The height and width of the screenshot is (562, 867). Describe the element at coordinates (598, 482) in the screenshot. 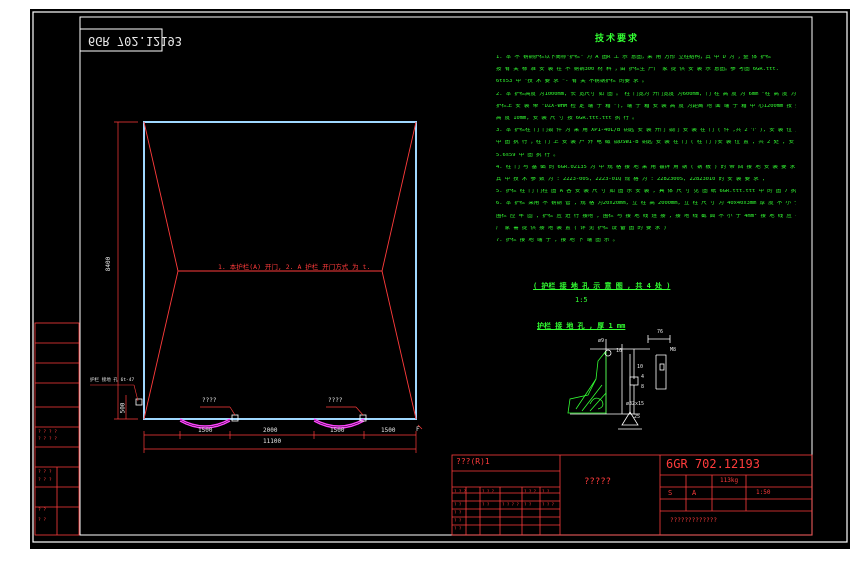

I see `title-block-center-text: ?????` at that location.